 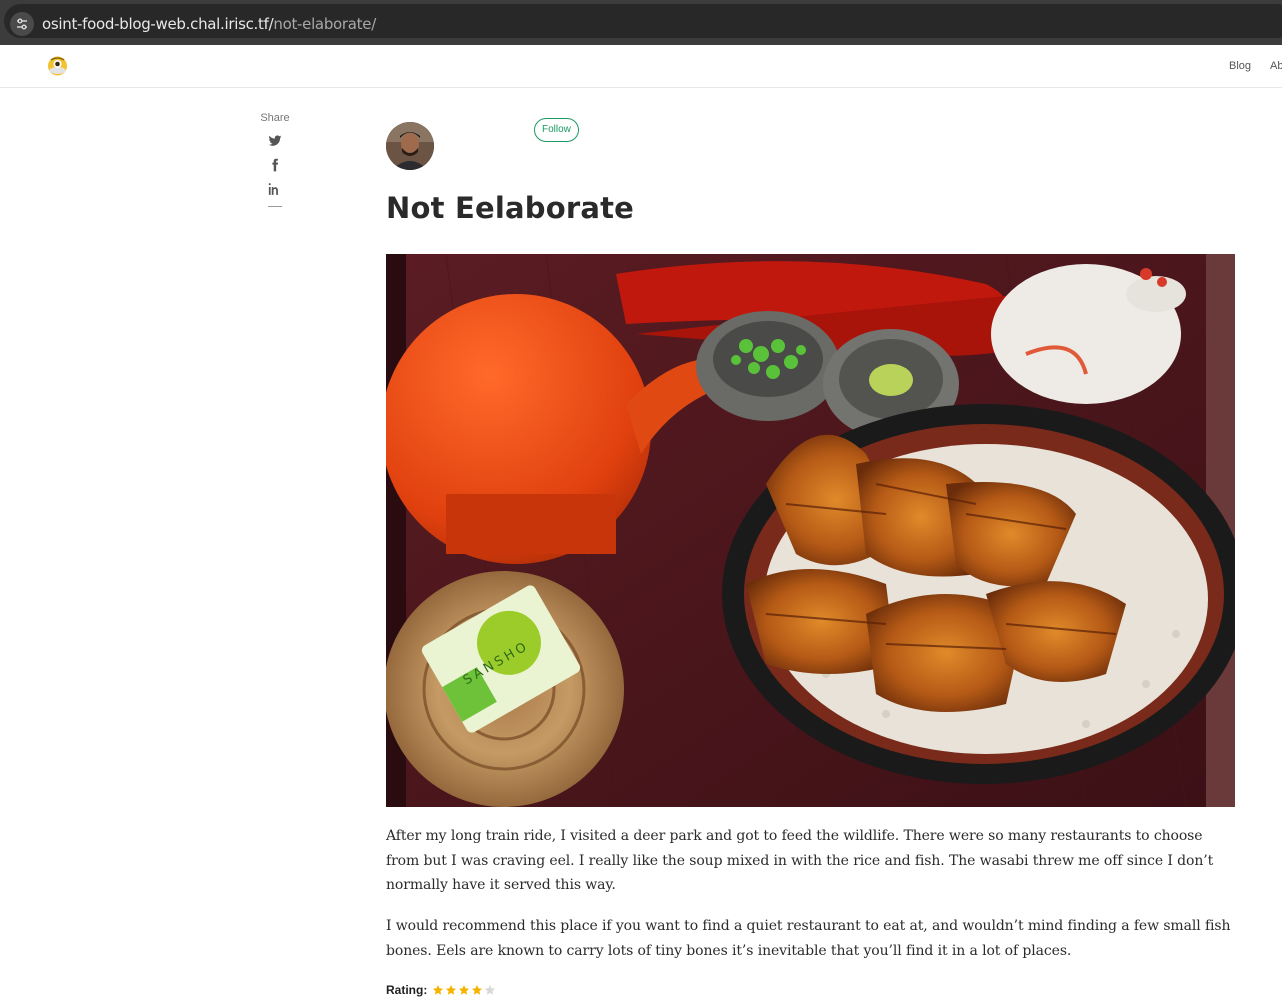 I want to click on url-host: osint-food-blog-web.chal.irisc.tf/, so click(x=158, y=24).